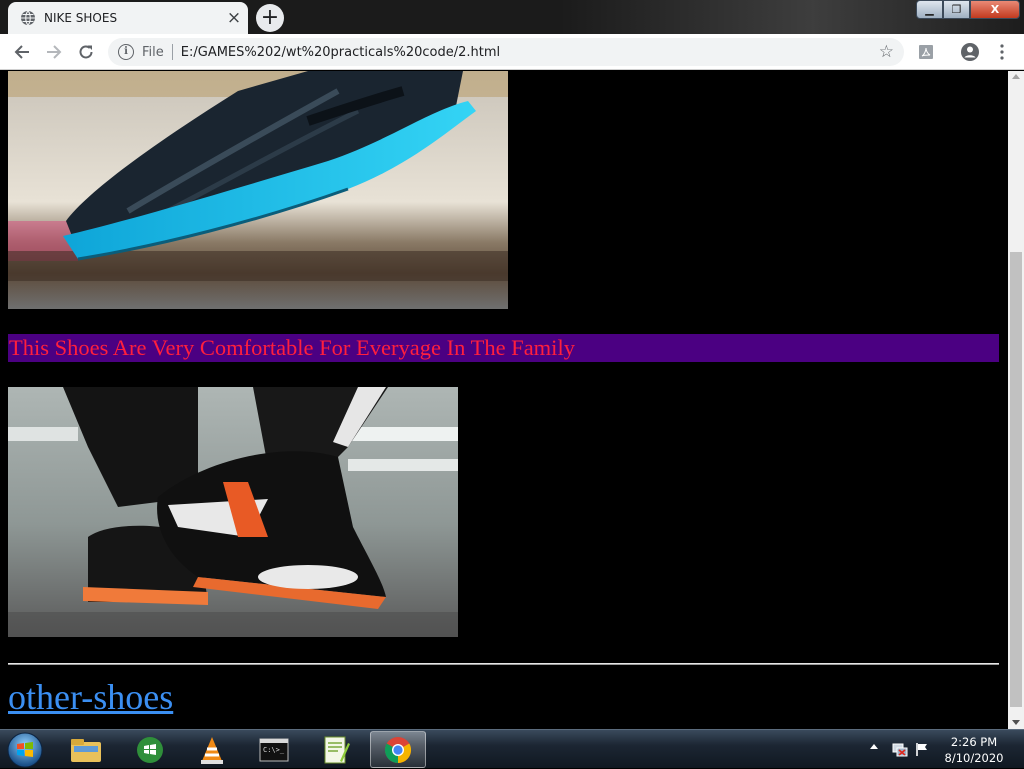  I want to click on address-separator, so click(172, 52).